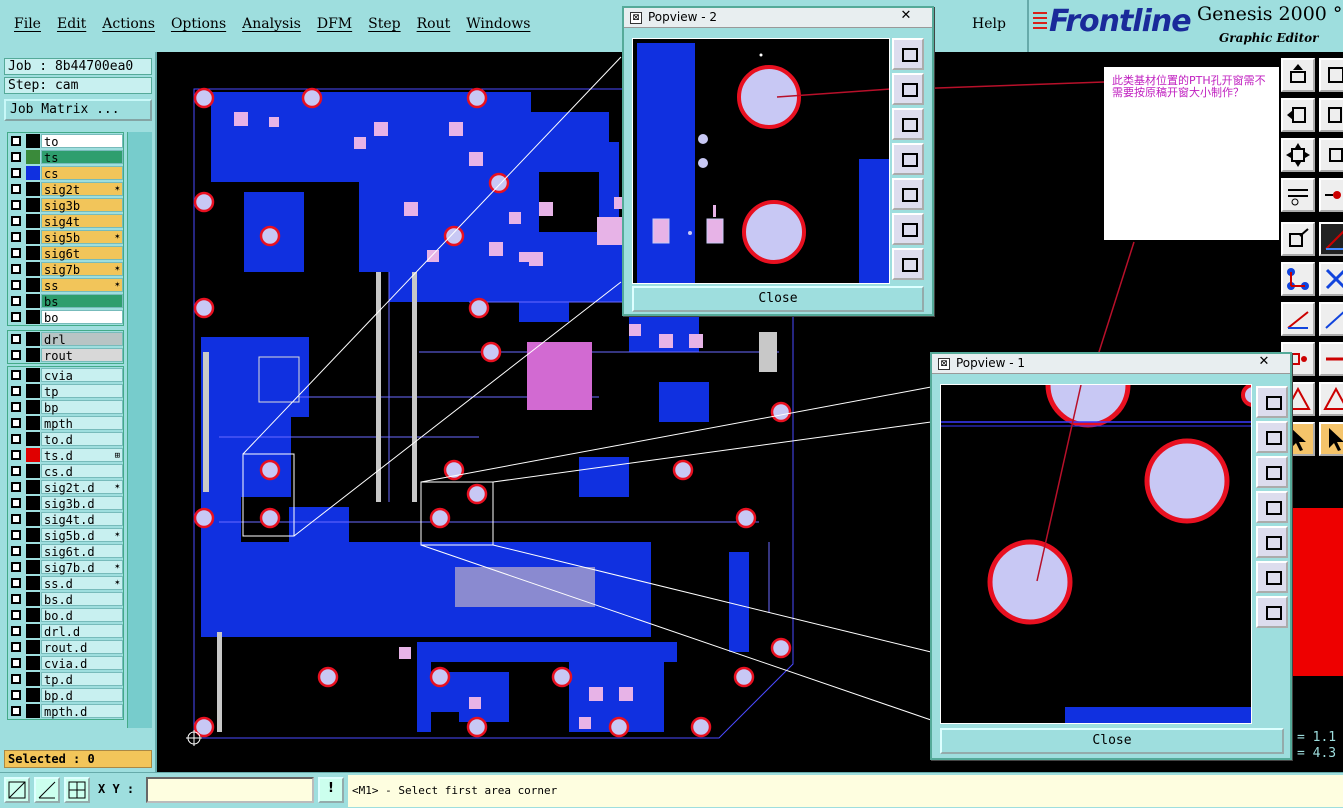  Describe the element at coordinates (82, 221) in the screenshot. I see `layer-name: sig4t` at that location.